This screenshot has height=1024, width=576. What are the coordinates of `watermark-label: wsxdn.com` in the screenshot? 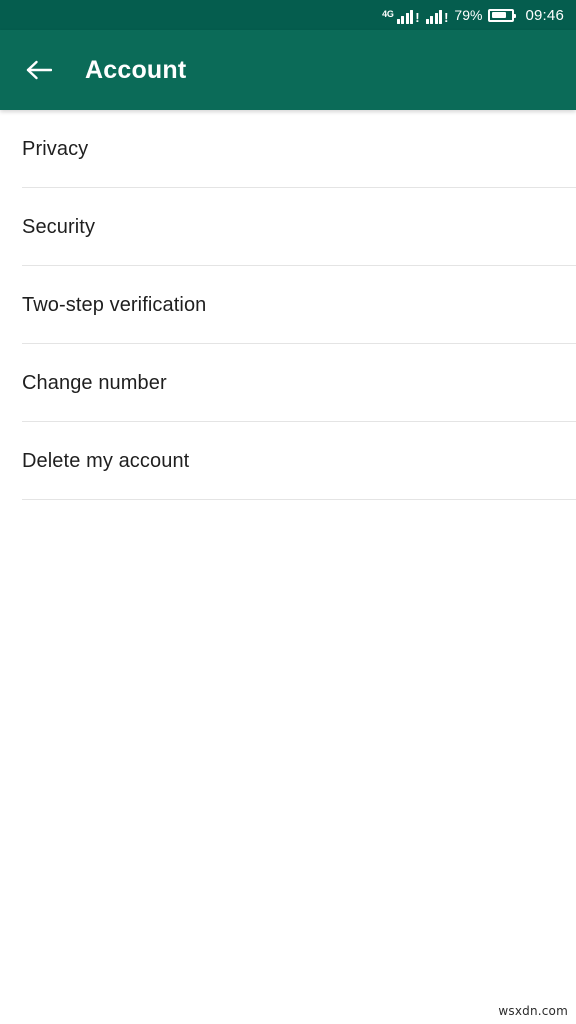 It's located at (533, 1011).